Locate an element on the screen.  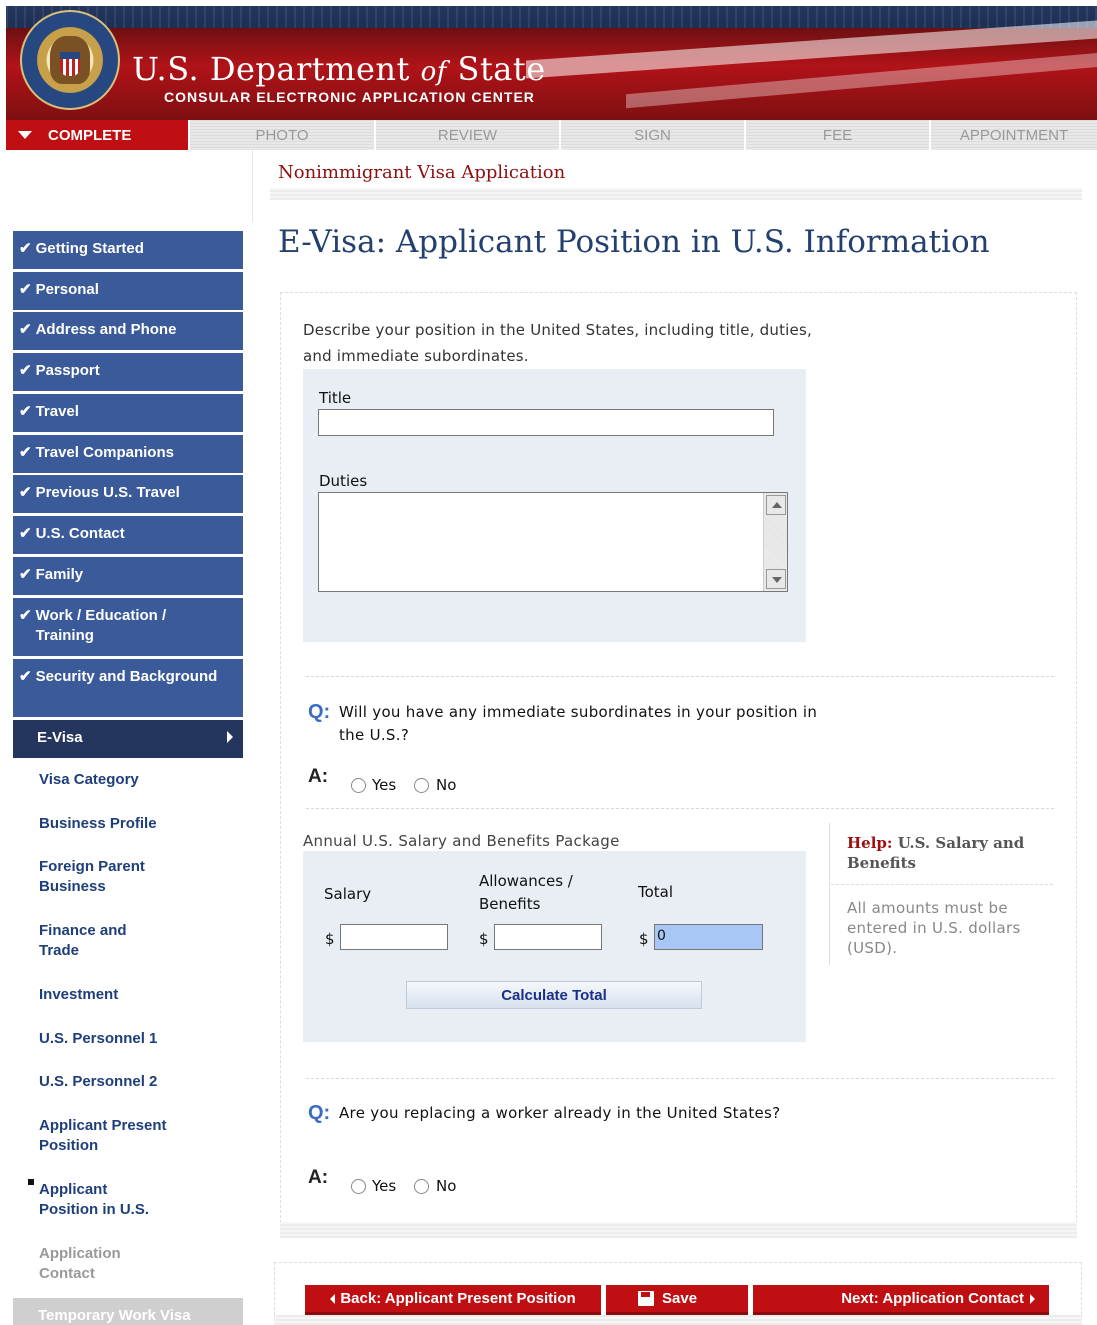
total-input: 0 is located at coordinates (708, 937).